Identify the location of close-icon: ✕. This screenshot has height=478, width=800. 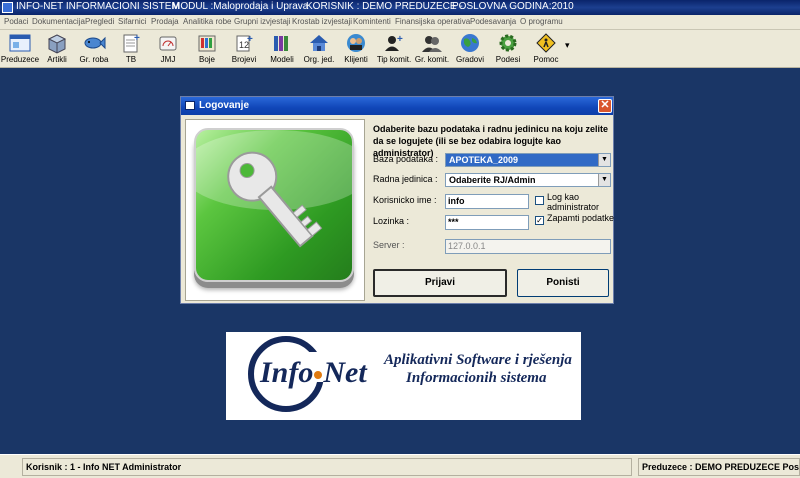
(605, 105).